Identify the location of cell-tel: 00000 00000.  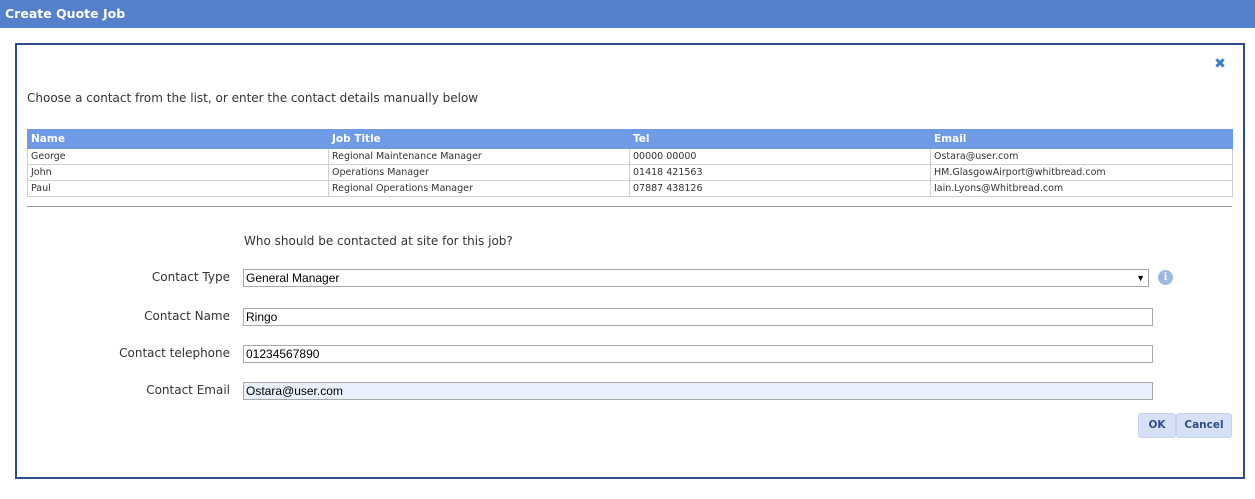
(780, 156).